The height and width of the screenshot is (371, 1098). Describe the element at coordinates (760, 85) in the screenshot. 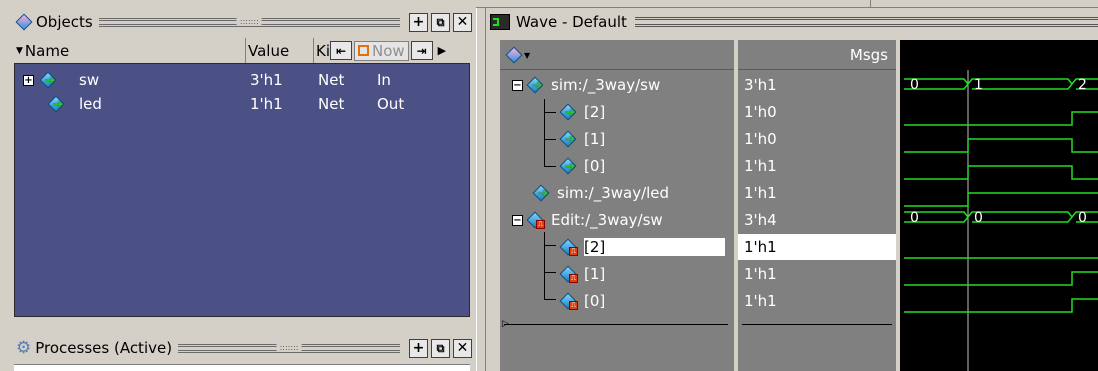

I see `wave-value: 3'h1` at that location.